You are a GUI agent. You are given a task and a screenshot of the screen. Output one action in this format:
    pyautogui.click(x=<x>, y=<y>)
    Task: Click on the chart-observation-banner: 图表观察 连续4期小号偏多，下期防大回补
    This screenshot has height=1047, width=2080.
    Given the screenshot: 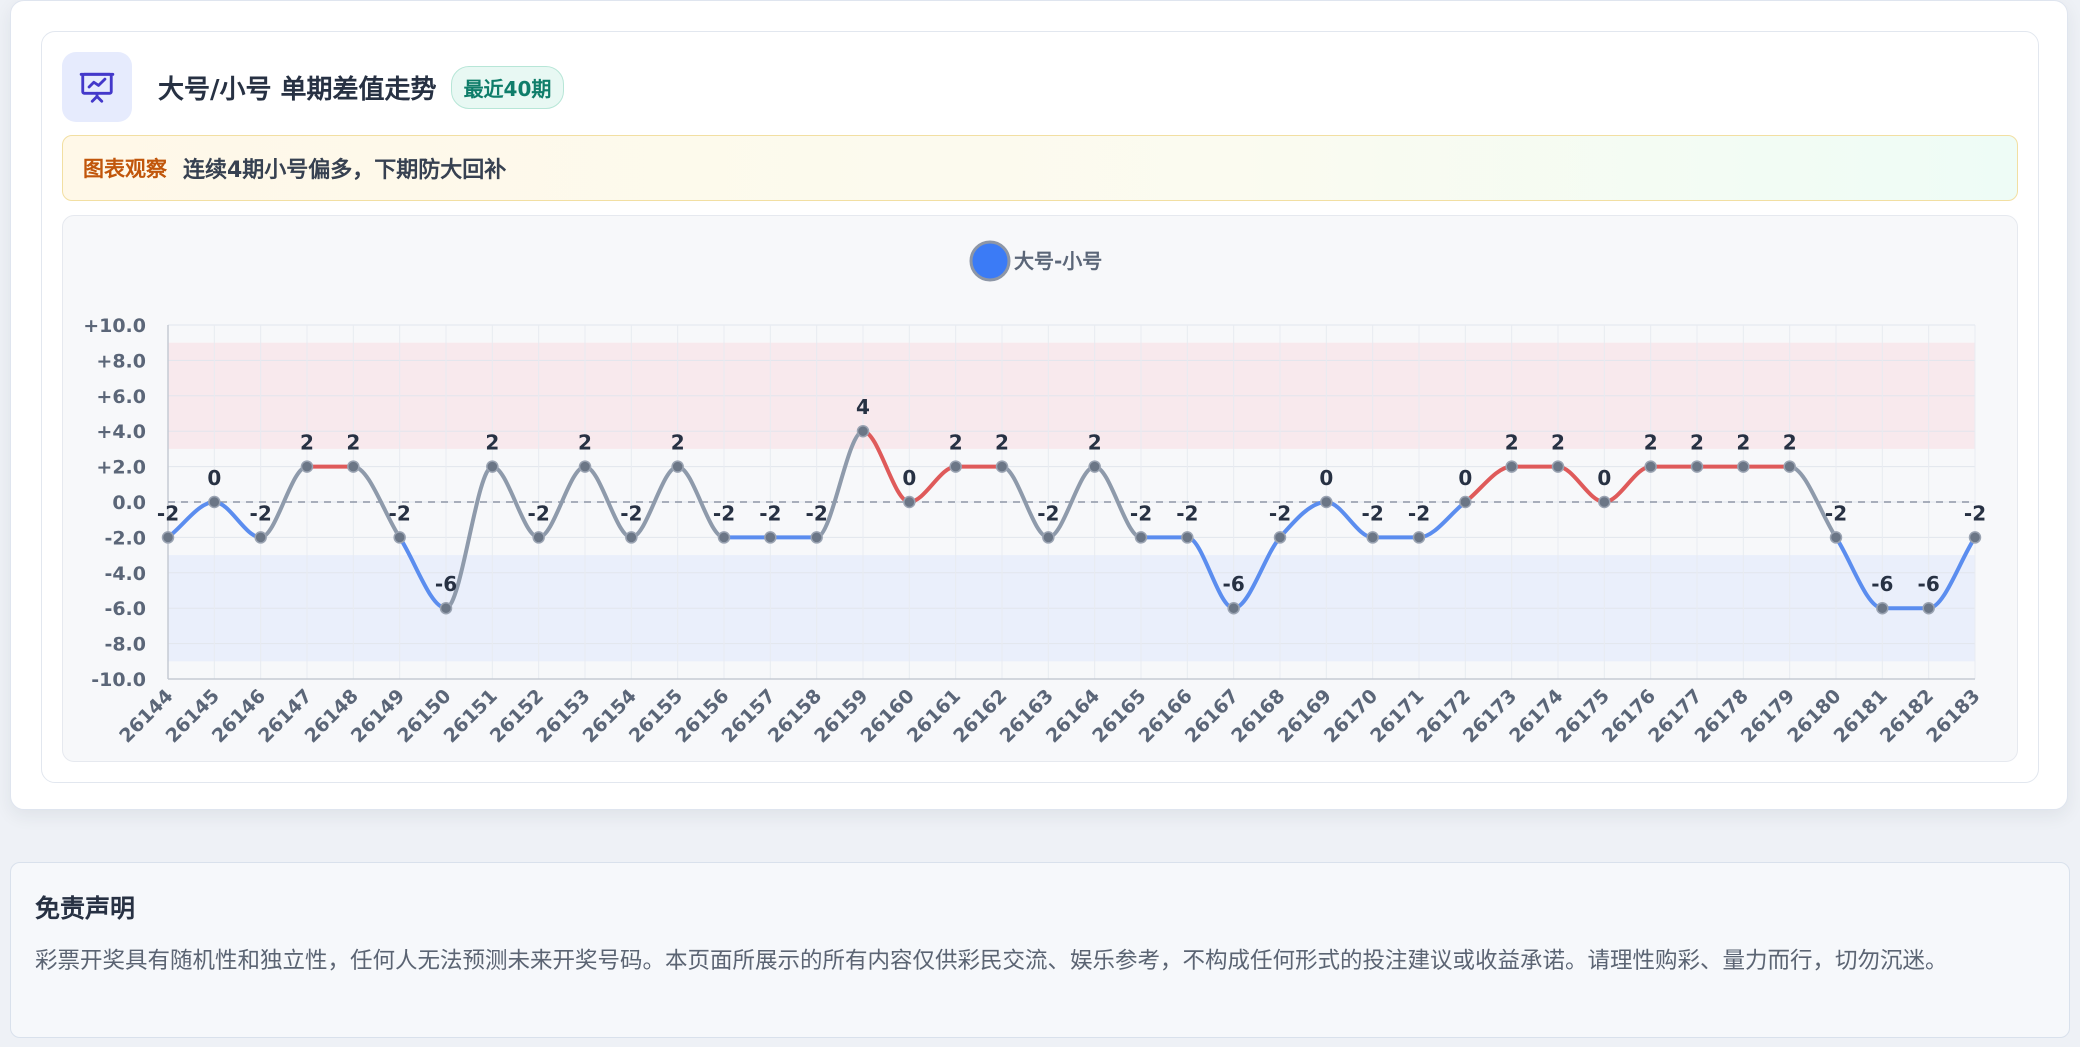 What is the action you would take?
    pyautogui.click(x=1040, y=168)
    